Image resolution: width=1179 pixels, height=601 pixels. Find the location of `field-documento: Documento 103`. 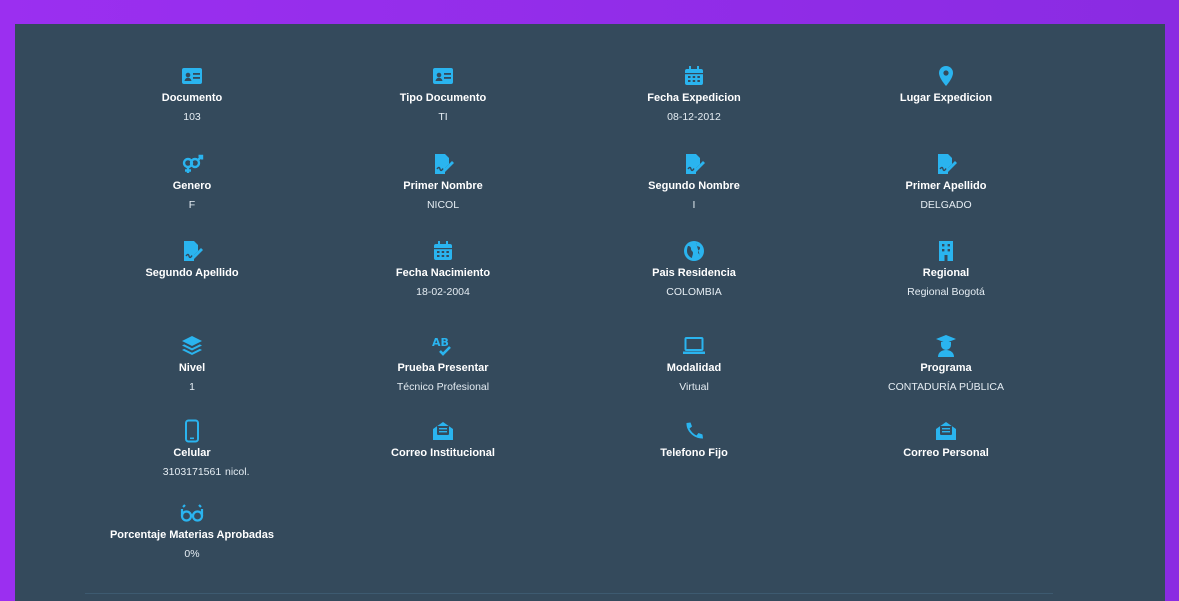

field-documento: Documento 103 is located at coordinates (192, 93).